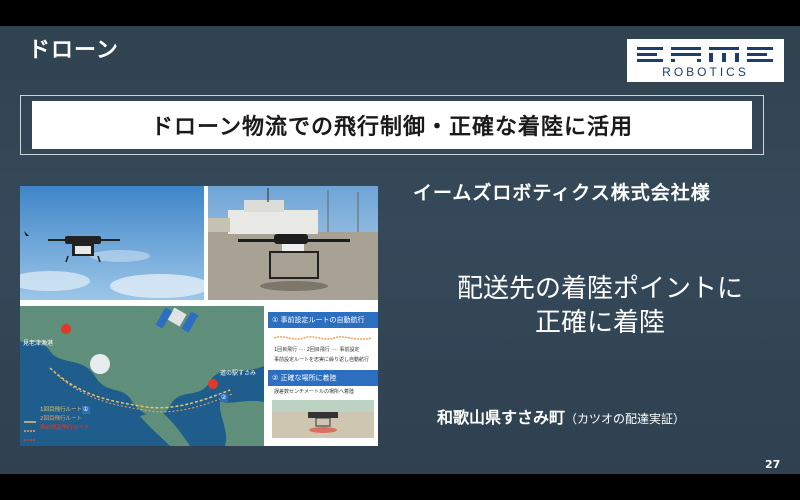 The height and width of the screenshot is (500, 800). I want to click on eame-robotics-logo: ROBOTICS, so click(705, 60).